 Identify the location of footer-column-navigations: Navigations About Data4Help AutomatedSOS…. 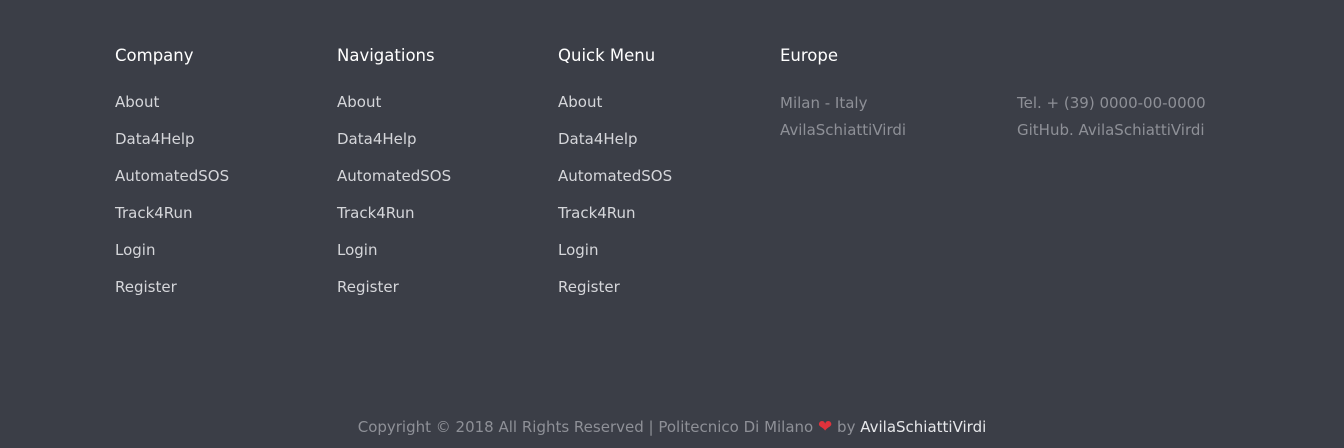
(394, 179).